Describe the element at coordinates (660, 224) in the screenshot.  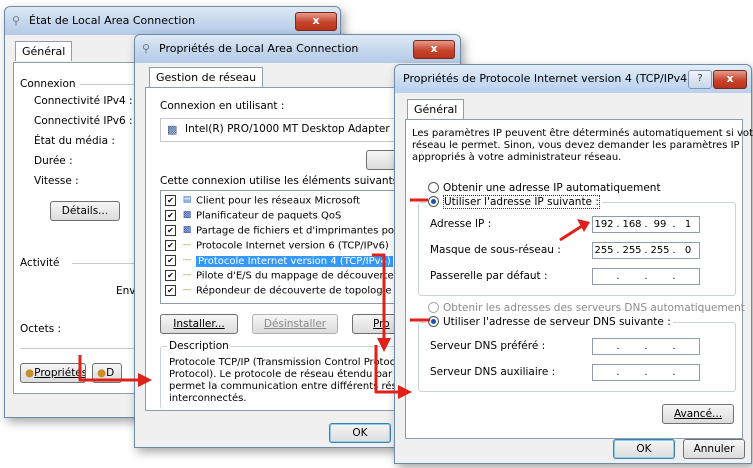
I see `ip-octet: 99` at that location.